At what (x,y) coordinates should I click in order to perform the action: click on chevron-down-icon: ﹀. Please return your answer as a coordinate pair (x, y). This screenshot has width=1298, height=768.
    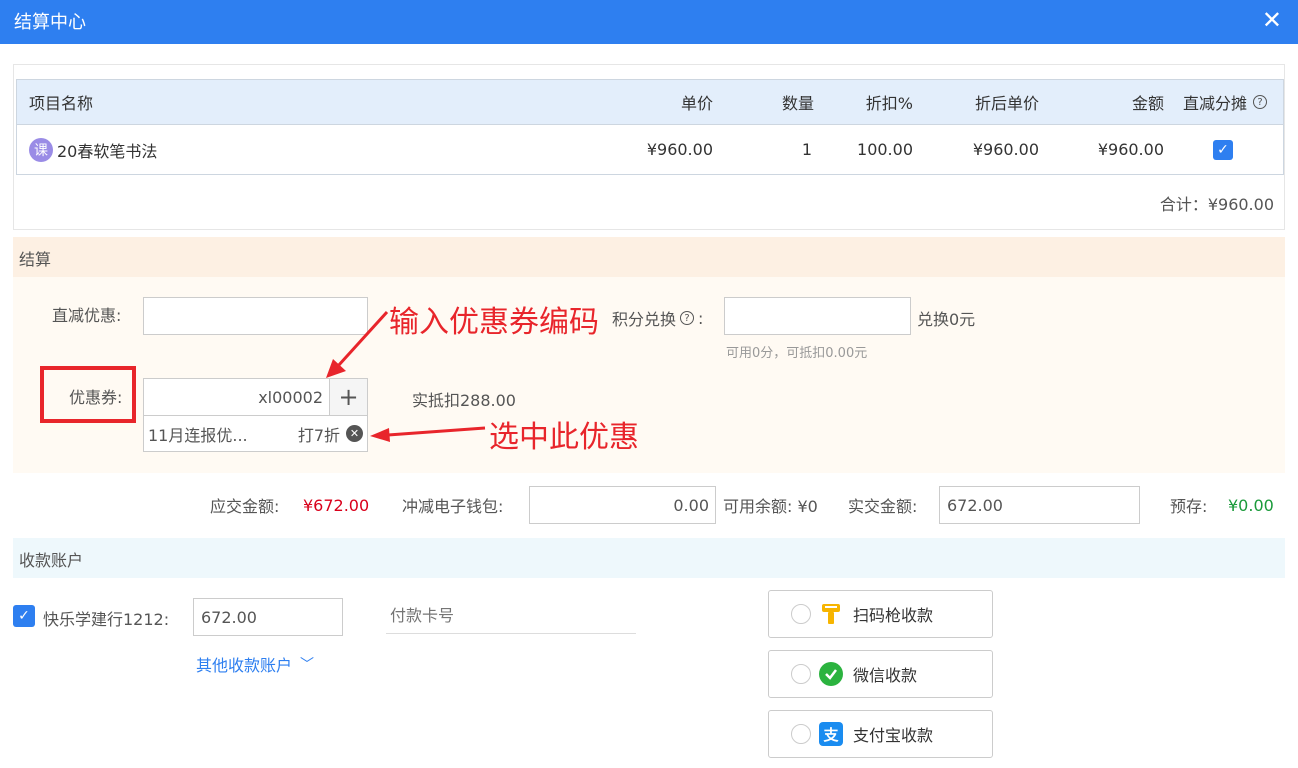
    Looking at the image, I should click on (307, 665).